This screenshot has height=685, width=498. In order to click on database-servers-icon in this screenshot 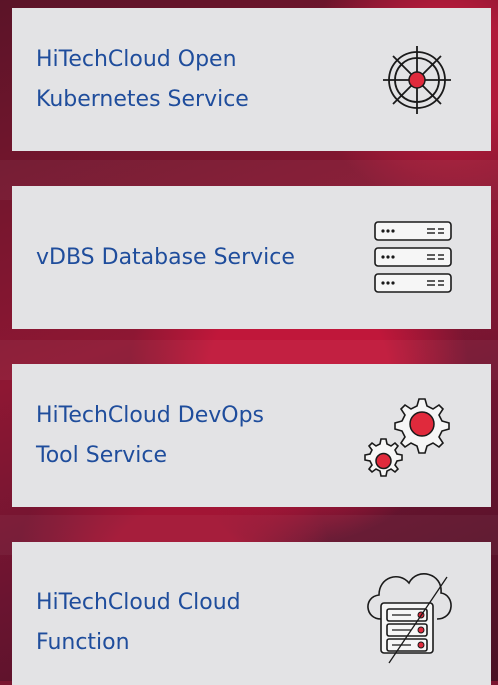, I will do `click(413, 258)`.